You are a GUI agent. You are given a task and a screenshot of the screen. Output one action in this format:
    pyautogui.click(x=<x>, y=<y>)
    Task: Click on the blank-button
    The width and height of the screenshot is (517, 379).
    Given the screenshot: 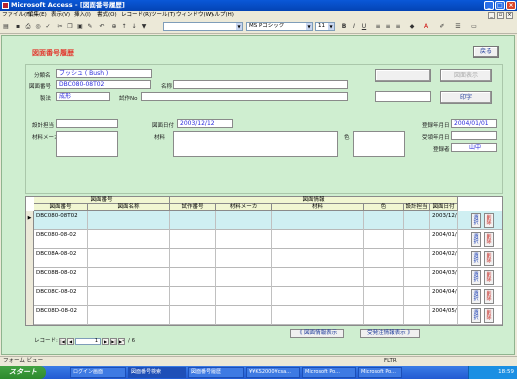 What is the action you would take?
    pyautogui.click(x=403, y=75)
    